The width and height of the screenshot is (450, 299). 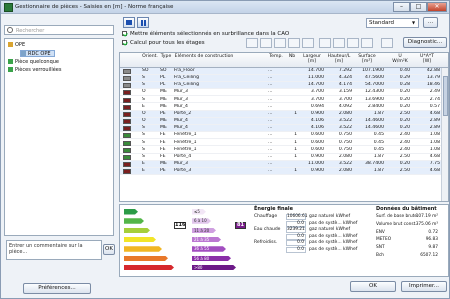 I want to click on cell-orient: O, so click(x=149, y=92).